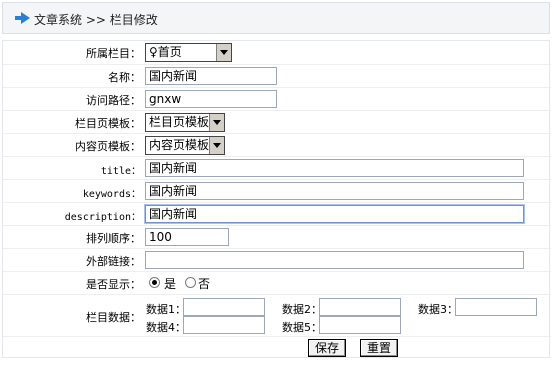  What do you see at coordinates (277, 282) in the screenshot?
I see `row-display: 是否显示： 是 否` at bounding box center [277, 282].